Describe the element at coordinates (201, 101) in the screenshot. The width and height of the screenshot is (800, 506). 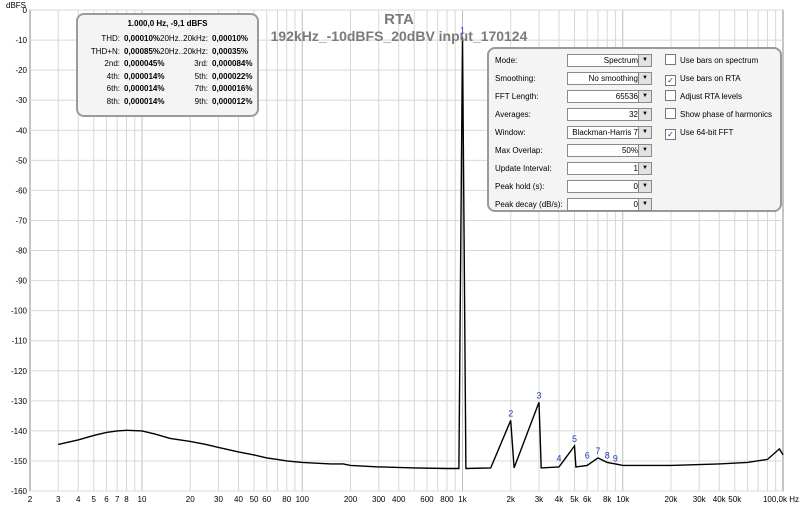
I see `metric-label: 9th:` at that location.